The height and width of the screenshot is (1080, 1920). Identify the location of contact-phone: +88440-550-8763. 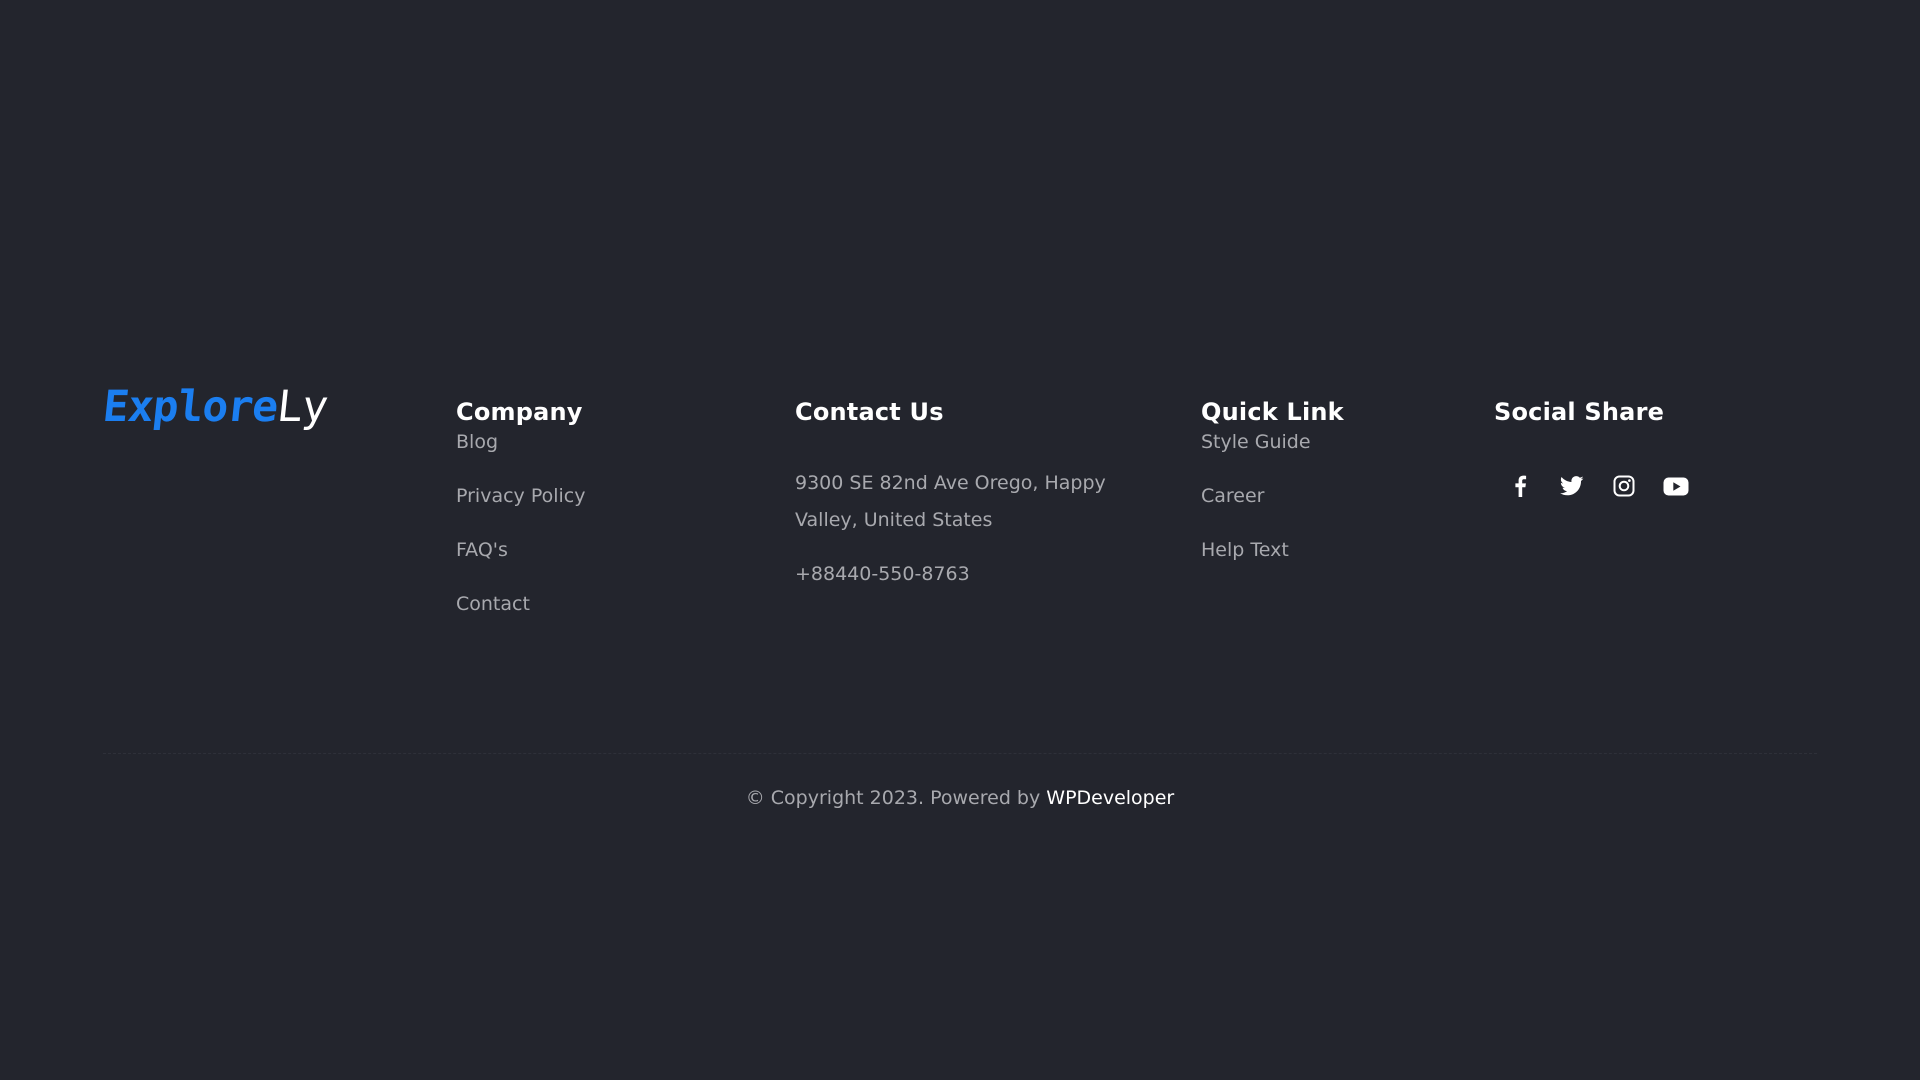
(960, 574).